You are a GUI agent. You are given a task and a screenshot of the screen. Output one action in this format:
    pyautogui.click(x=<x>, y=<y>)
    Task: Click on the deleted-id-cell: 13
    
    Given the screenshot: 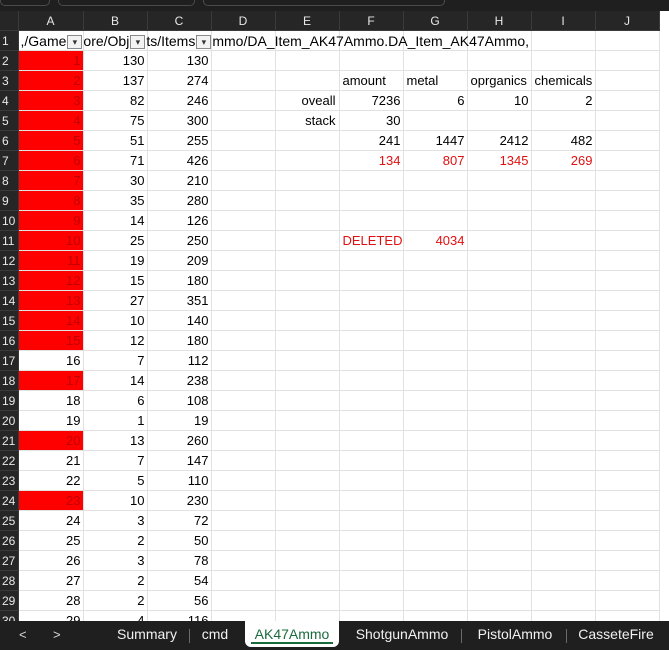 What is the action you would take?
    pyautogui.click(x=51, y=300)
    